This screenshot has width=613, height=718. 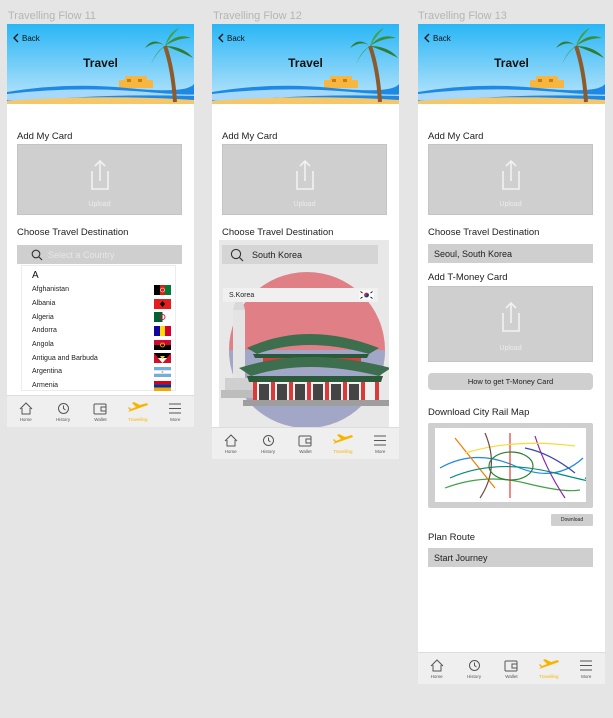 What do you see at coordinates (305, 350) in the screenshot?
I see `korea-palace-illustration` at bounding box center [305, 350].